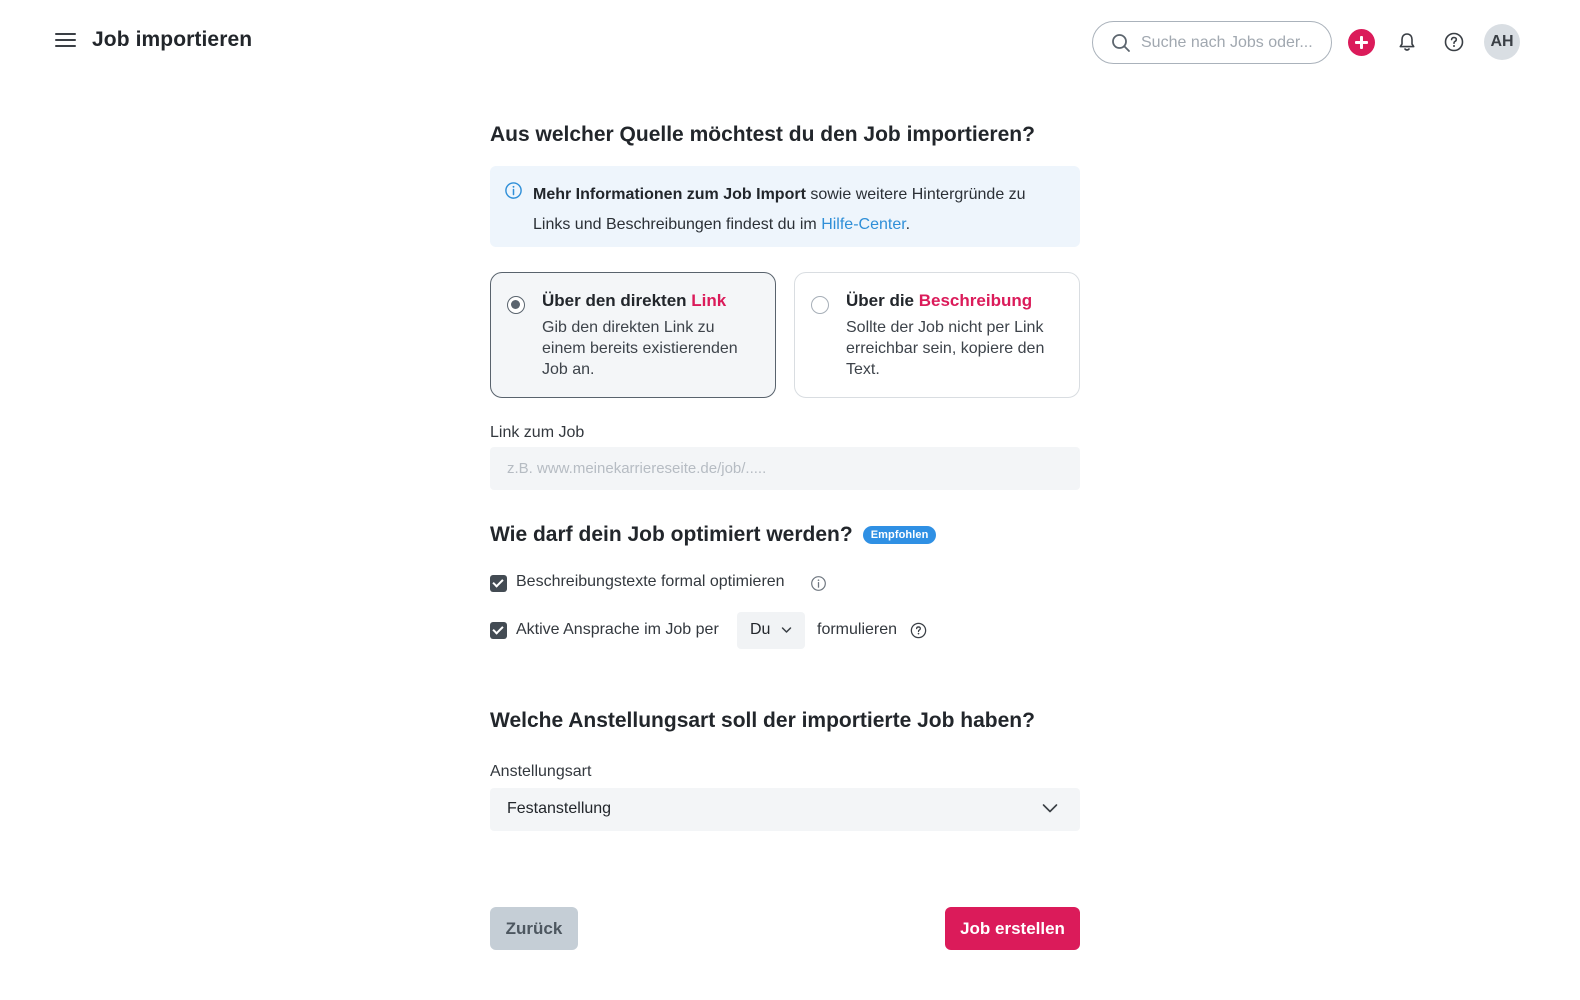  I want to click on search-icon, so click(1121, 43).